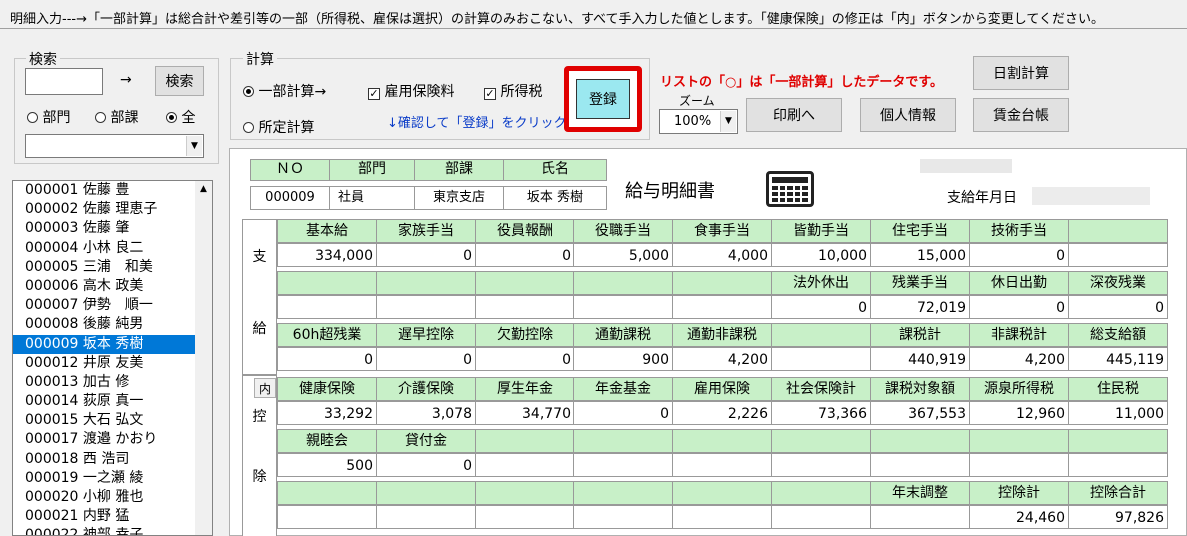 Image resolution: width=1187 pixels, height=536 pixels. I want to click on list-item: 000007 伊勢 順一, so click(112, 305).